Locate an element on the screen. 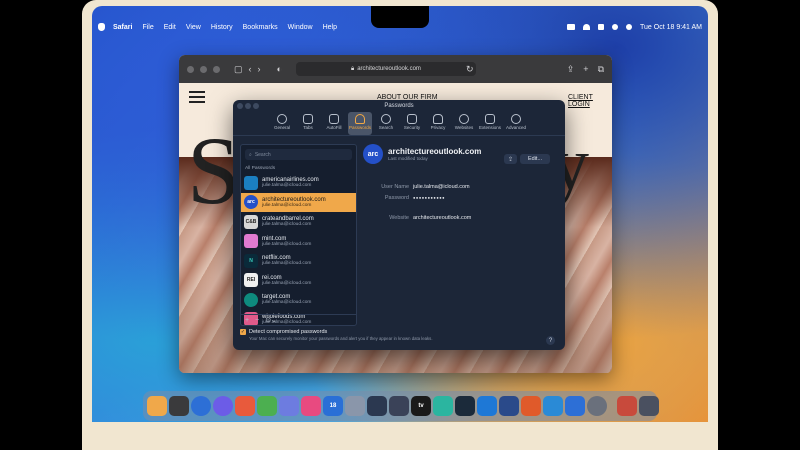  menu-bookmarks: Bookmarks is located at coordinates (260, 27).